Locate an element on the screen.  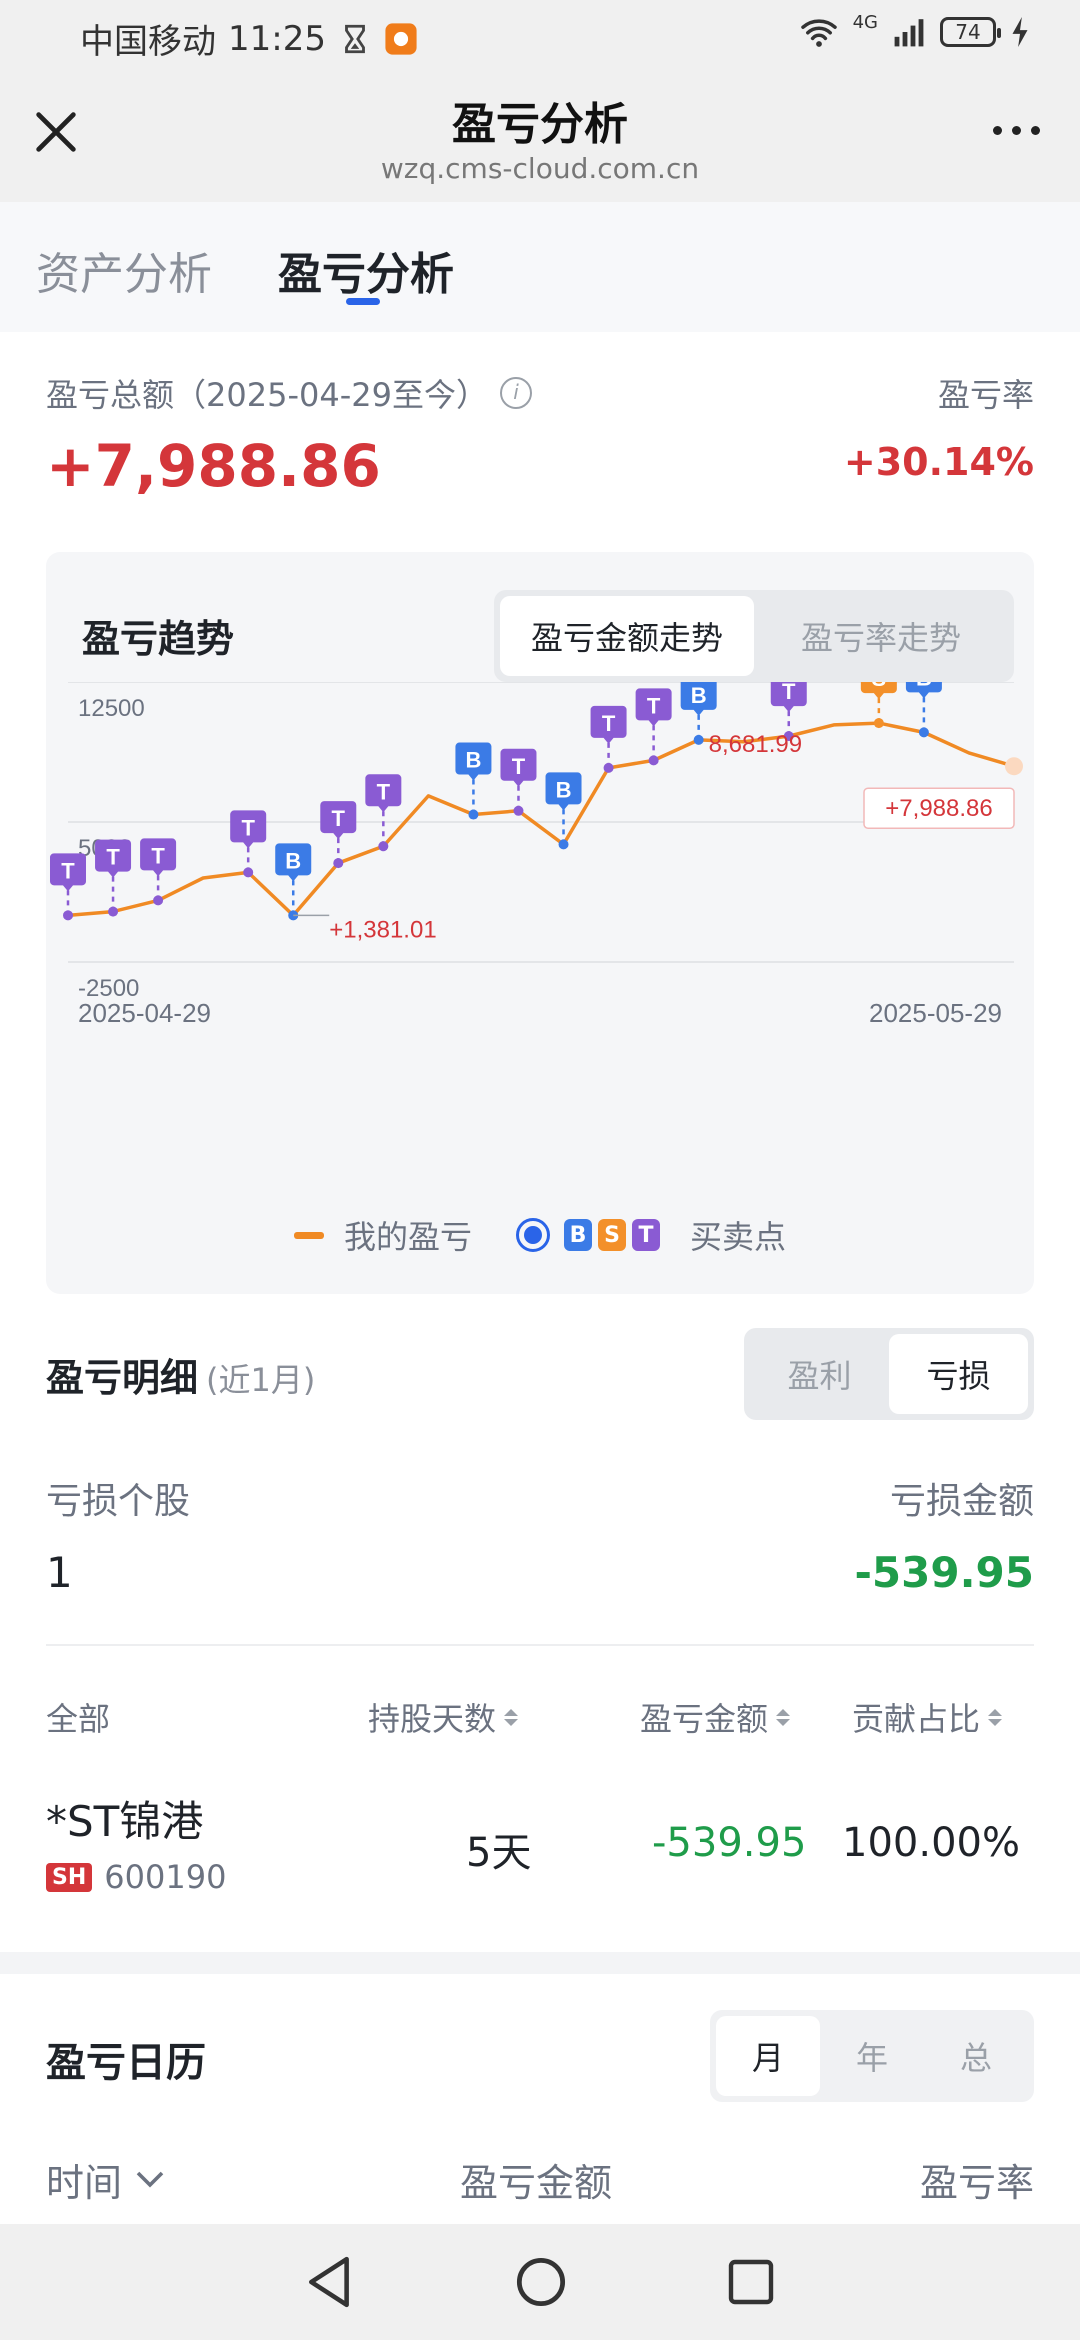
y-tick-label: 12500 is located at coordinates (111, 708).